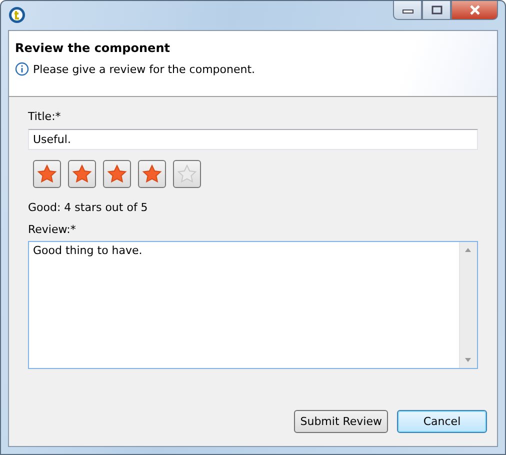 Image resolution: width=506 pixels, height=455 pixels. Describe the element at coordinates (22, 69) in the screenshot. I see `info-icon` at that location.